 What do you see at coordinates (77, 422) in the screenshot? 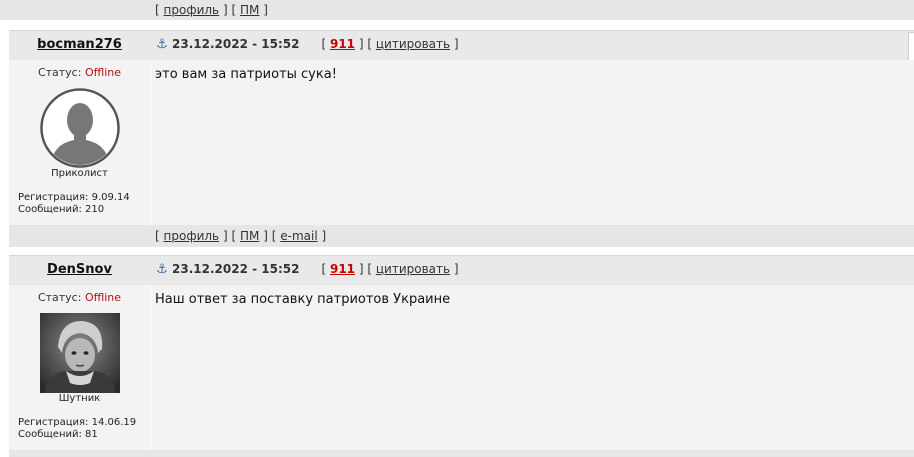
I see `registration-date: Регистрация: 14.06.19` at bounding box center [77, 422].